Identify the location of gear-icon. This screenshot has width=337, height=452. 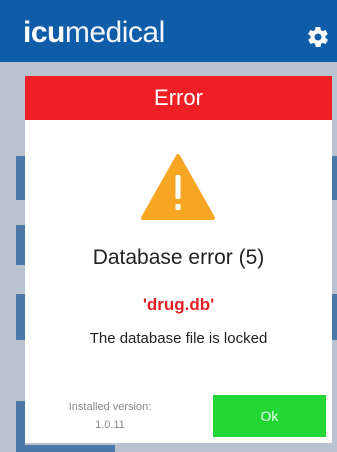
(318, 37).